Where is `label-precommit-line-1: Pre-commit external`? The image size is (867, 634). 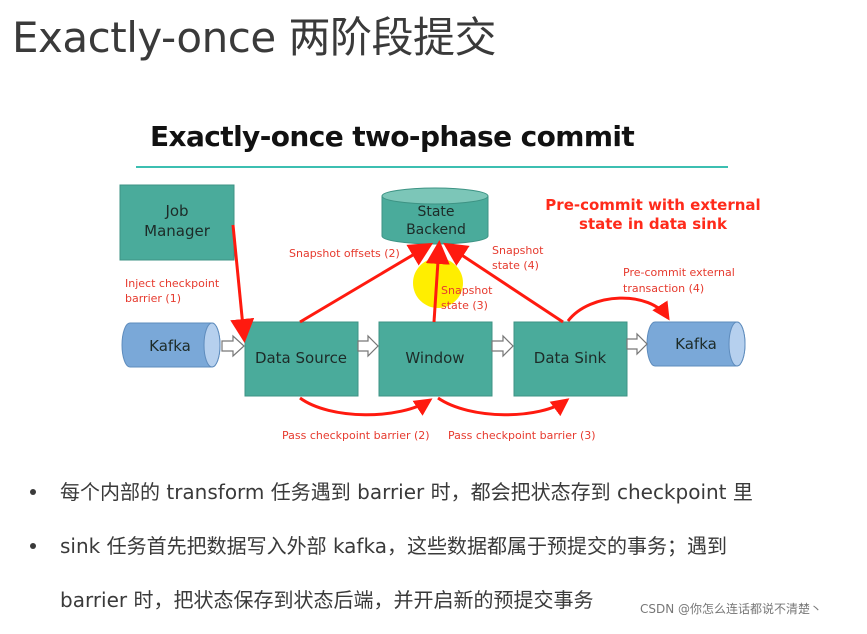 label-precommit-line-1: Pre-commit external is located at coordinates (679, 272).